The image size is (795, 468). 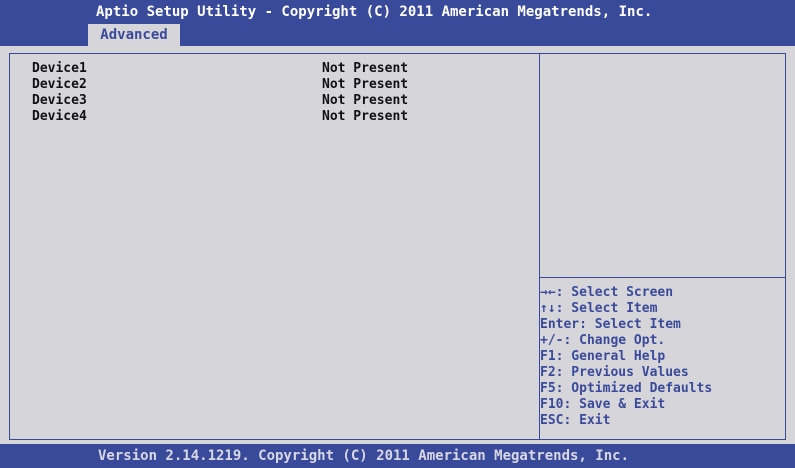 I want to click on help-general-help: F1: General Help, so click(x=603, y=356).